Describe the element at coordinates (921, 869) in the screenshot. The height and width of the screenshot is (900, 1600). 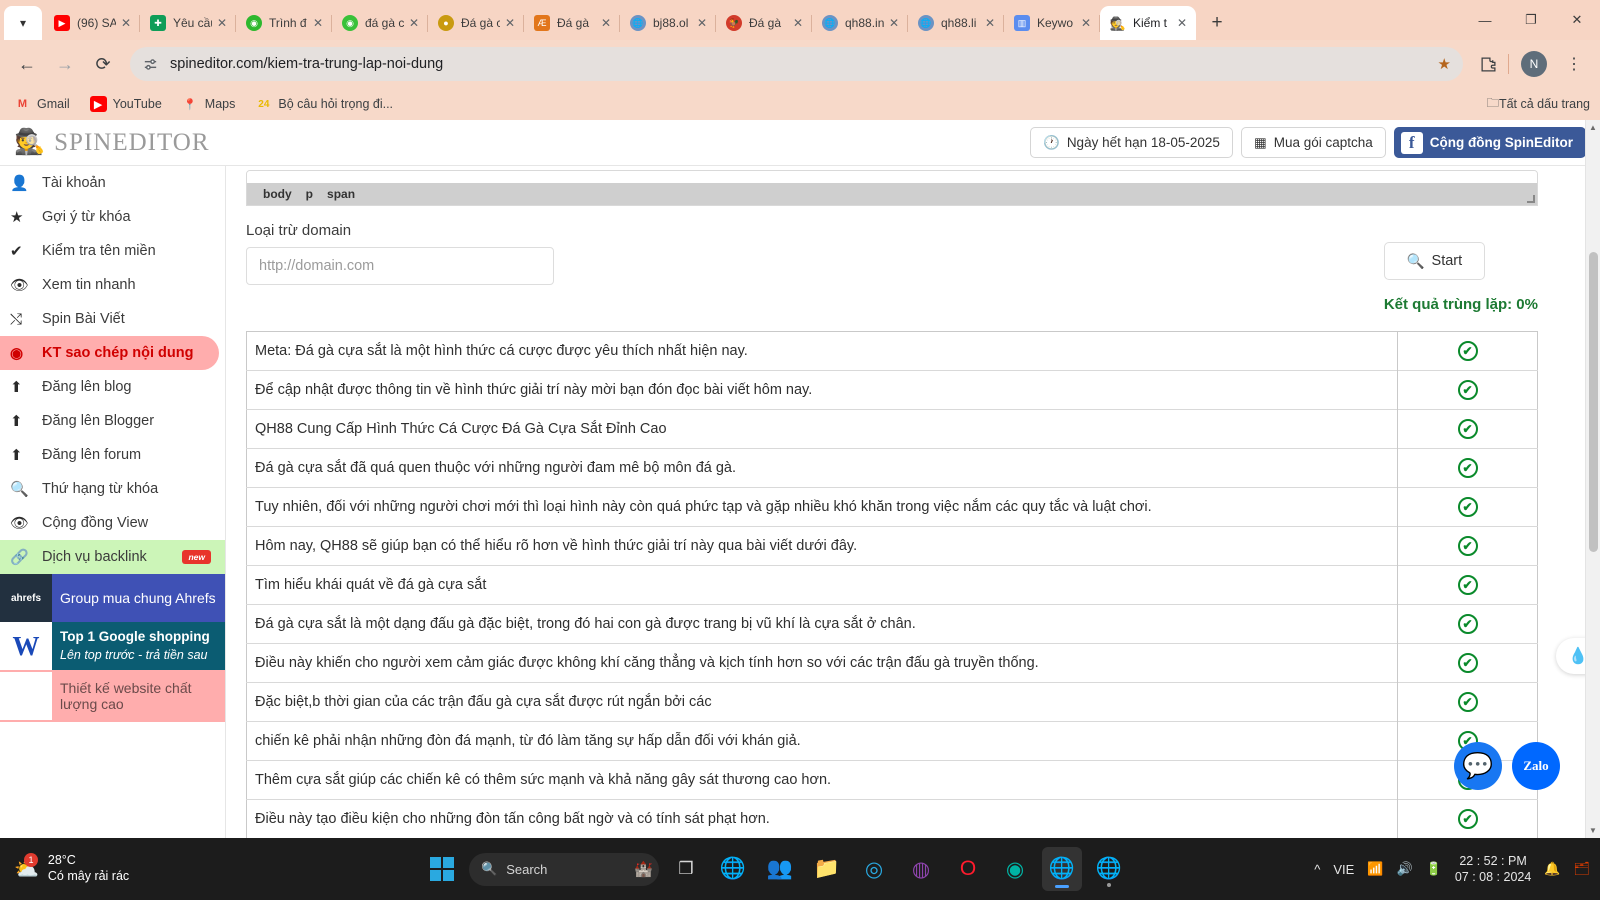
I see `taskbar-browser-purple: ◍` at that location.